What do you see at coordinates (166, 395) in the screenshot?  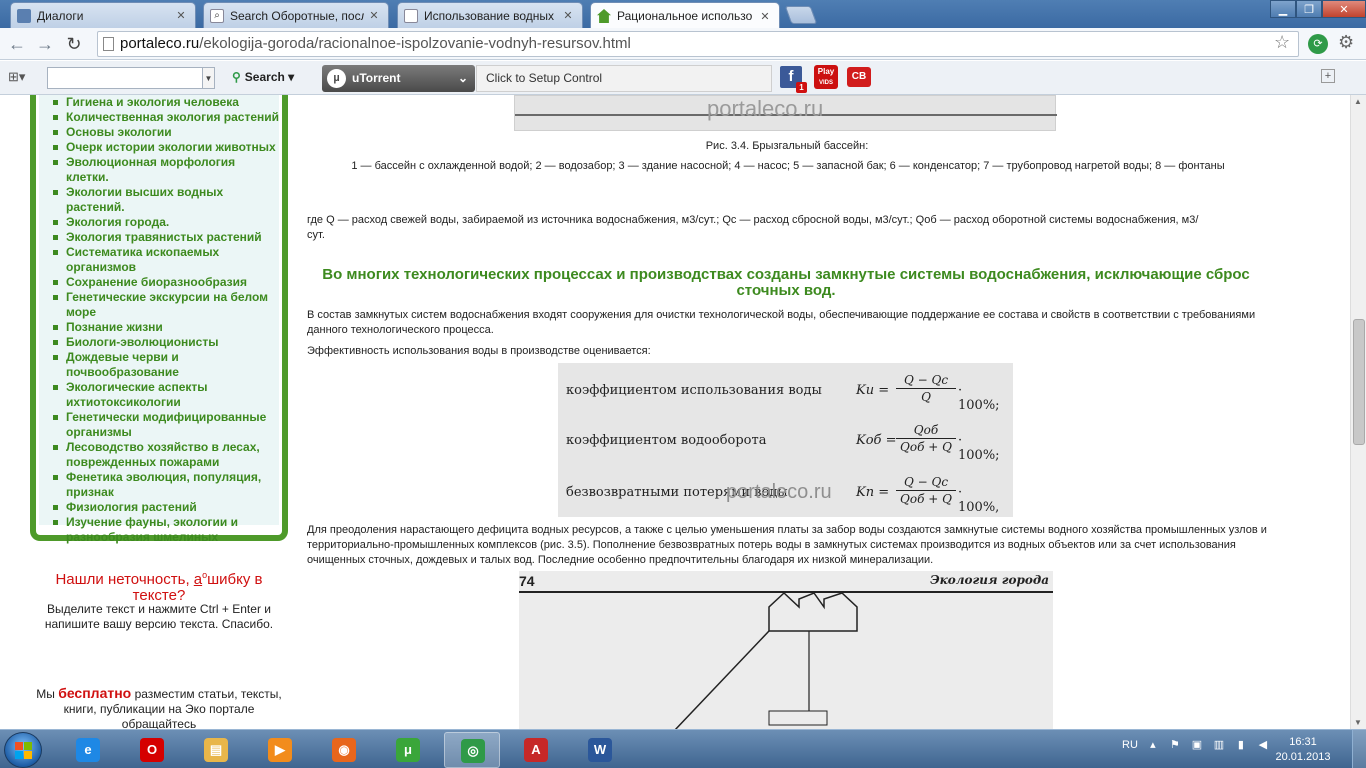 I see `sidebar-item: Экологические аспекты ихтиотоксикологии` at bounding box center [166, 395].